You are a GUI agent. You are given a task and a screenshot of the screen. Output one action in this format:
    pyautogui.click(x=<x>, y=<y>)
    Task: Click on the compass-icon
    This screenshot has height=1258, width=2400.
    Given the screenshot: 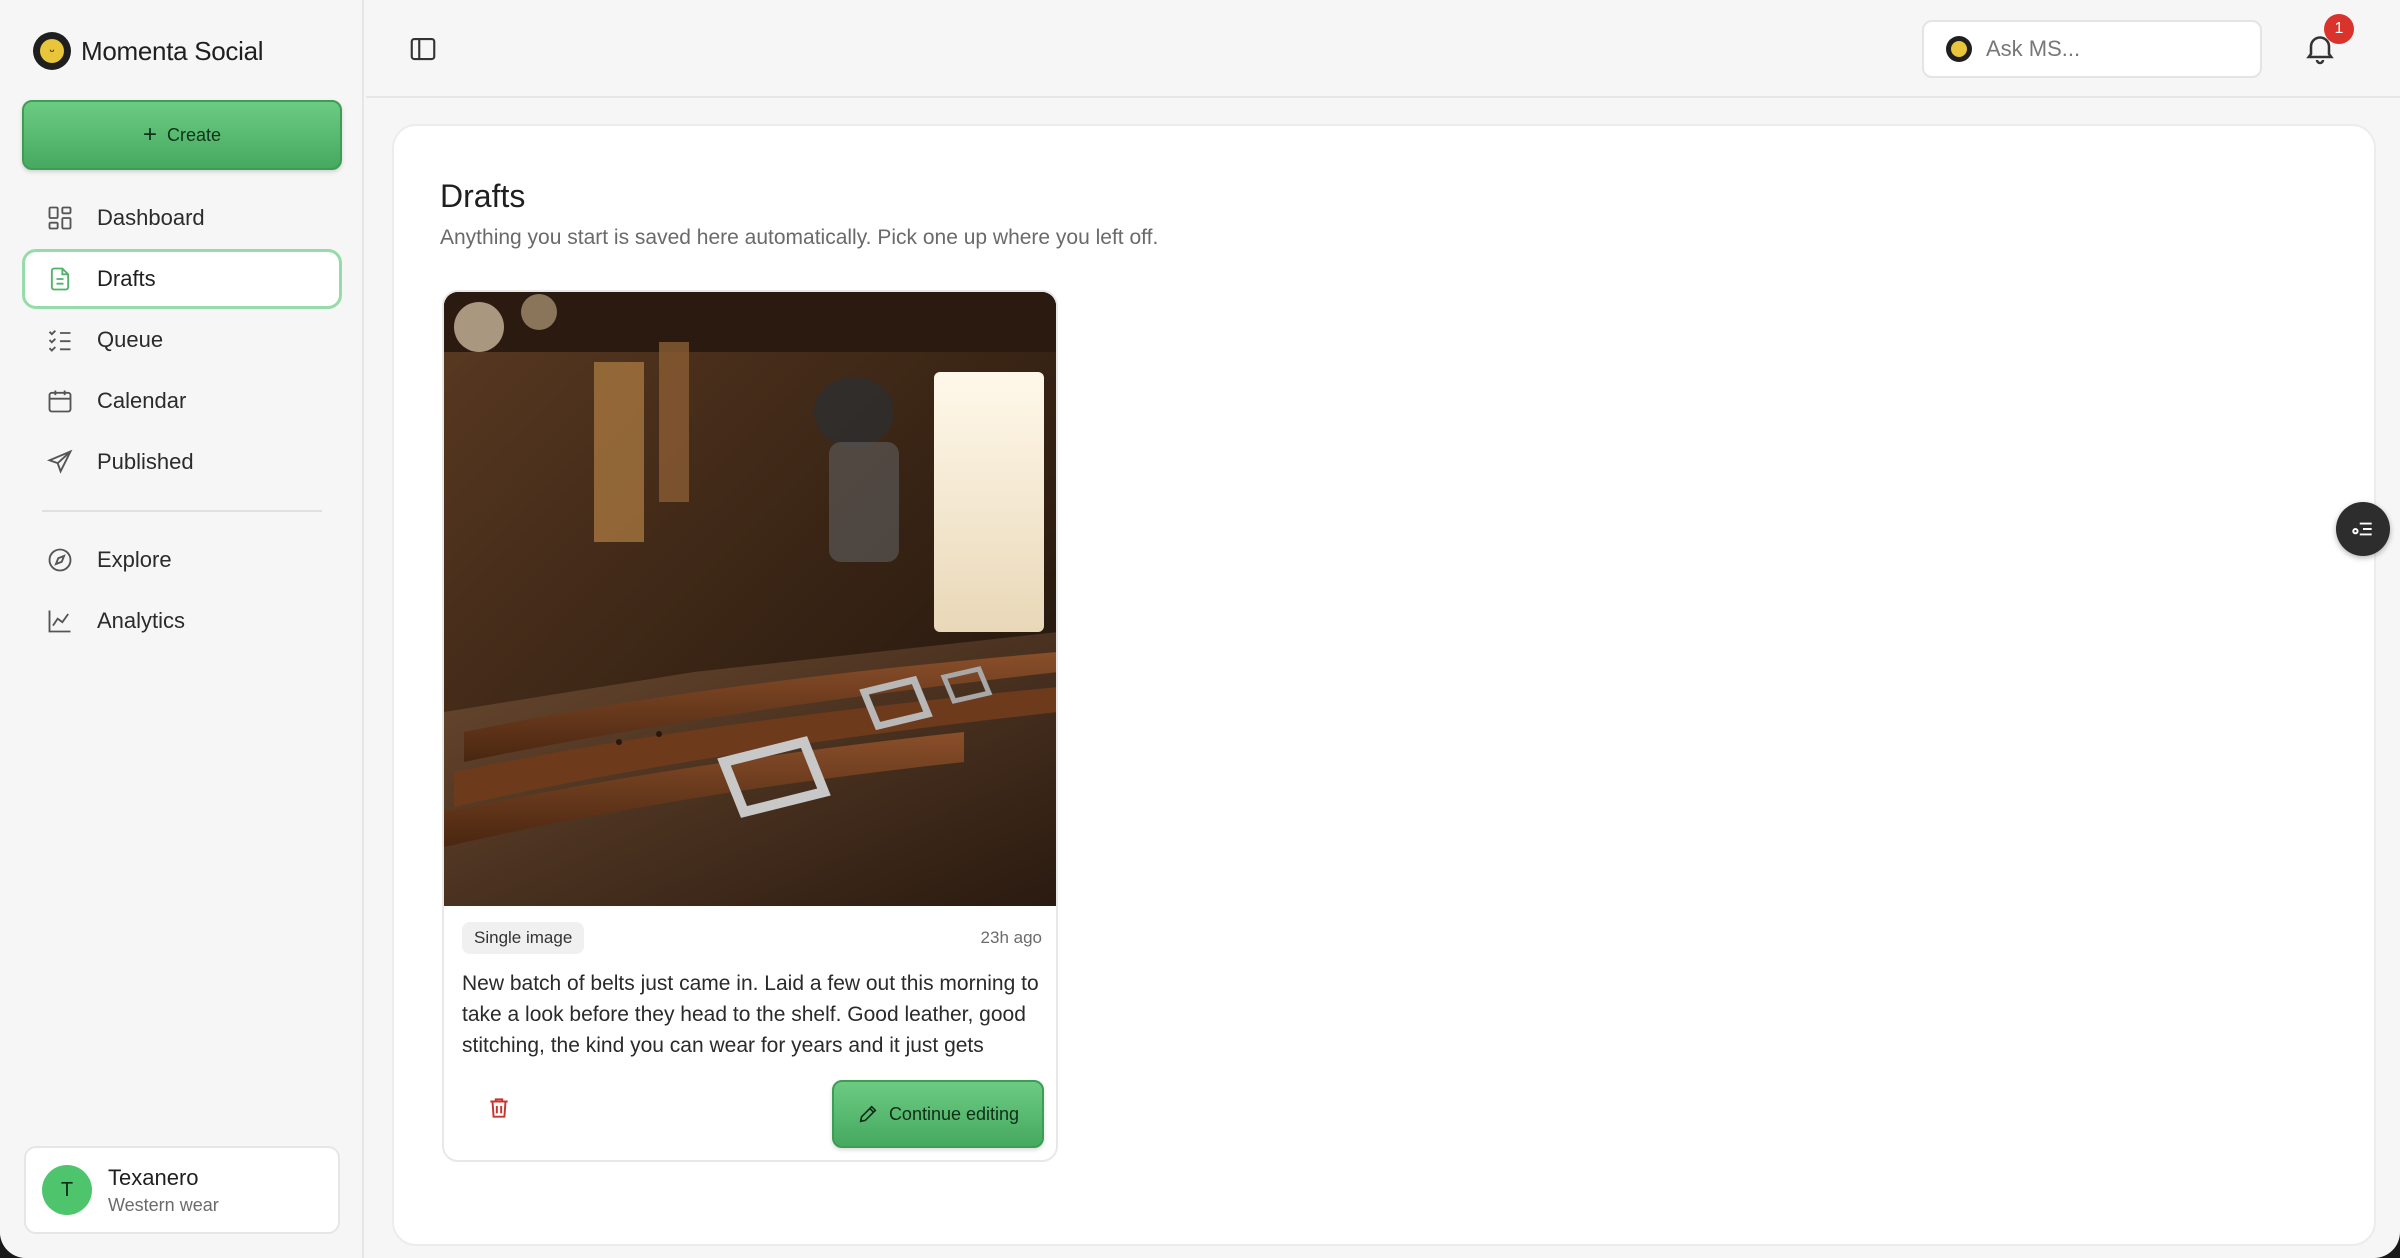 What is the action you would take?
    pyautogui.click(x=60, y=560)
    